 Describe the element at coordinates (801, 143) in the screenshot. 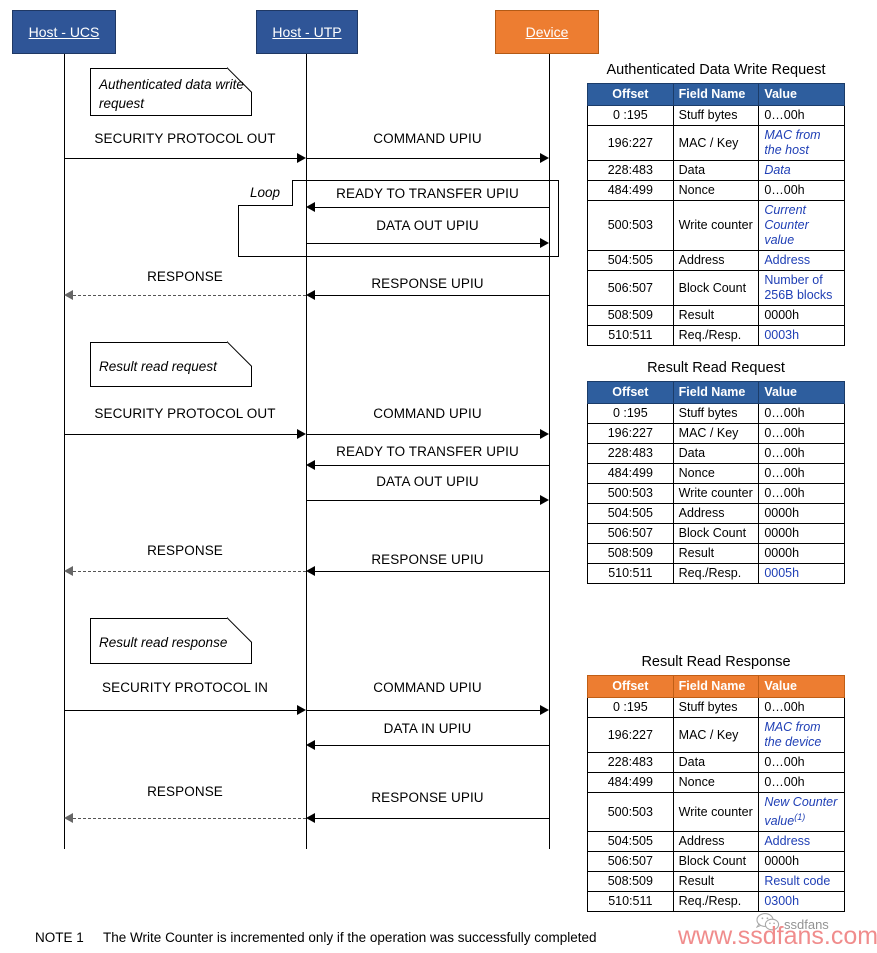

I see `cell-value: MAC from the host` at that location.